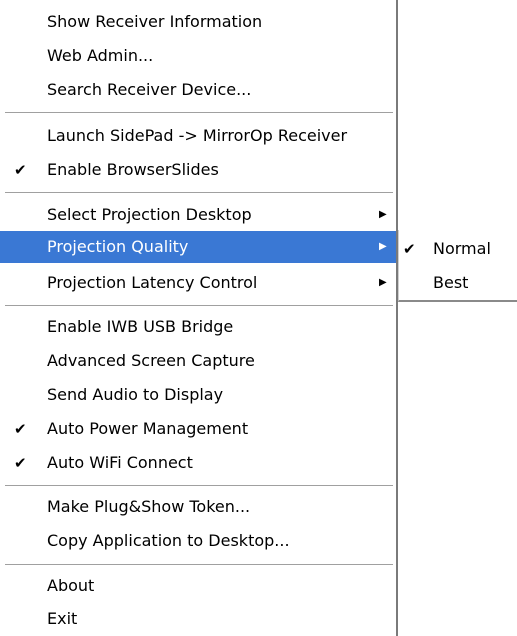 The height and width of the screenshot is (636, 517). I want to click on menu-item-label: Projection Latency Control, so click(152, 282).